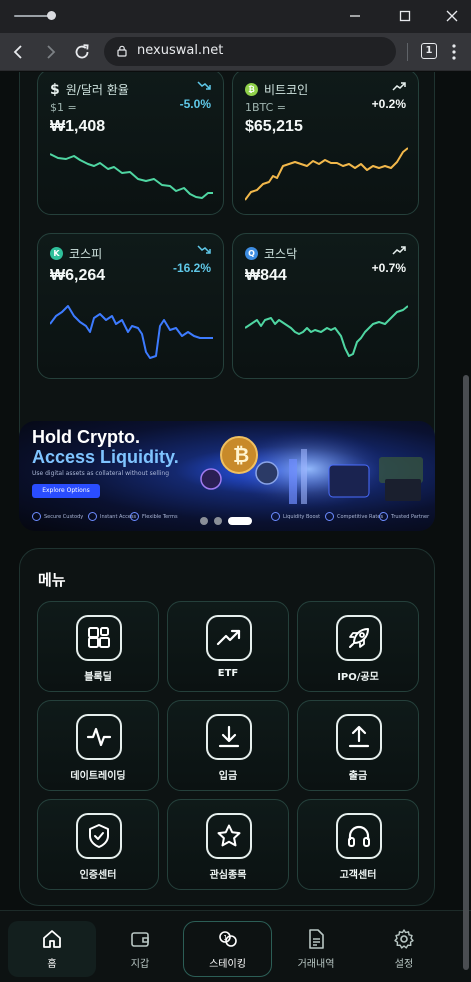 The width and height of the screenshot is (471, 982). I want to click on banner-feature: Competitive Rates, so click(355, 516).